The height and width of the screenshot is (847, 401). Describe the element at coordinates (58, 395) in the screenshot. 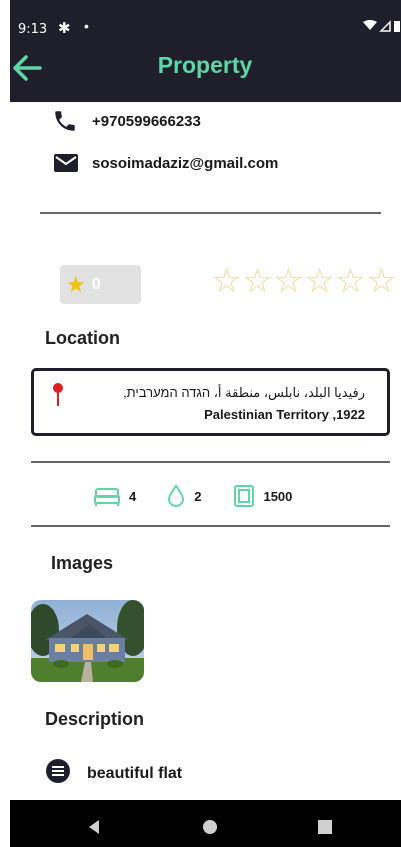

I see `map-pin-icon` at that location.